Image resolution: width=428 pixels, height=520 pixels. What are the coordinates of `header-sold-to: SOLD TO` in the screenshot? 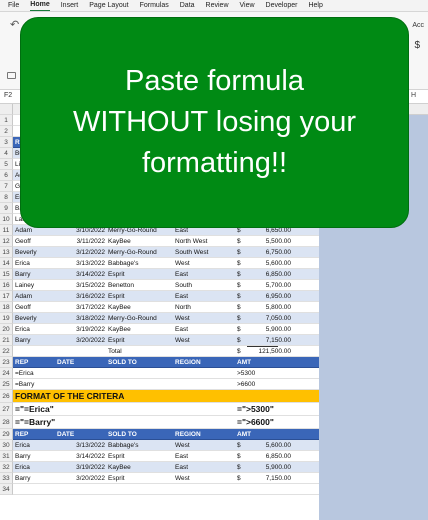 It's located at (143, 434).